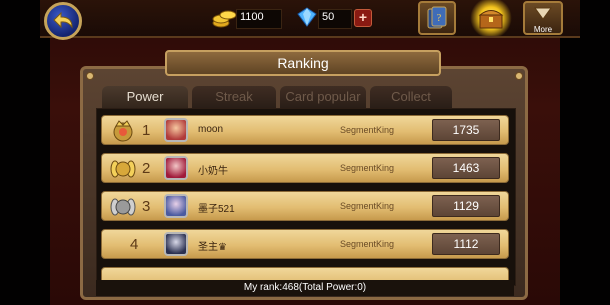 The width and height of the screenshot is (610, 305). What do you see at coordinates (123, 169) in the screenshot?
I see `winged-medal-icon` at bounding box center [123, 169].